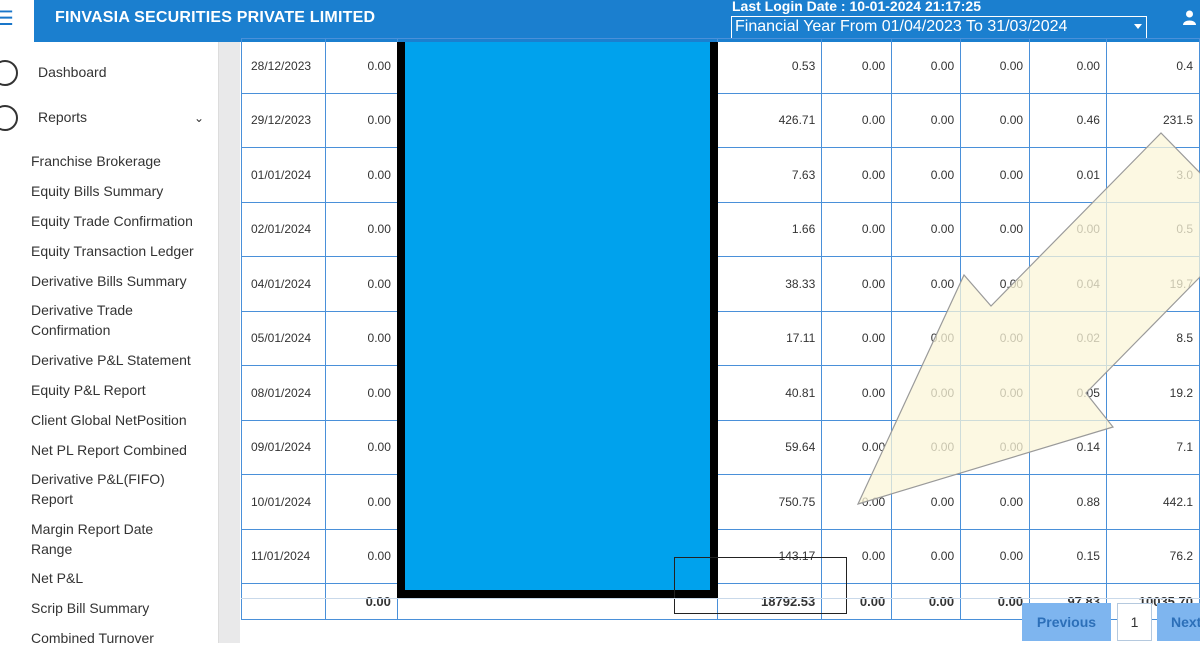 The image size is (1200, 648). What do you see at coordinates (856, 7) in the screenshot?
I see `last-login-date: Last Login Date : 10-01-2024 21:17:25` at bounding box center [856, 7].